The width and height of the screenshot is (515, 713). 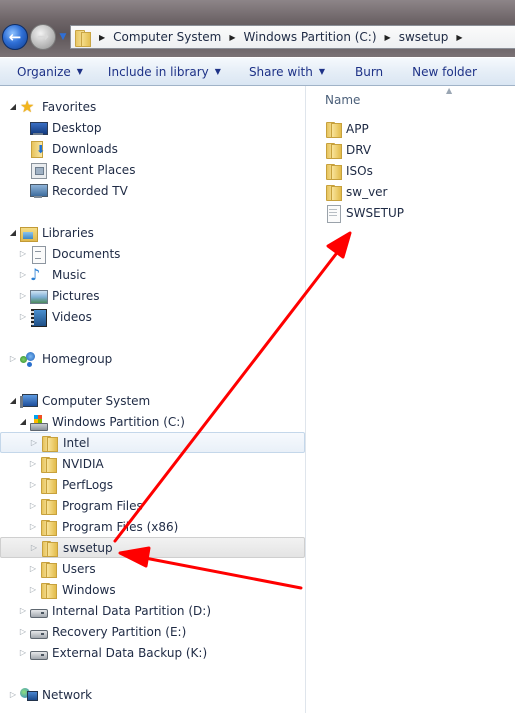 I want to click on tree-item-computer-system: ◢ Computer System, so click(x=152, y=400).